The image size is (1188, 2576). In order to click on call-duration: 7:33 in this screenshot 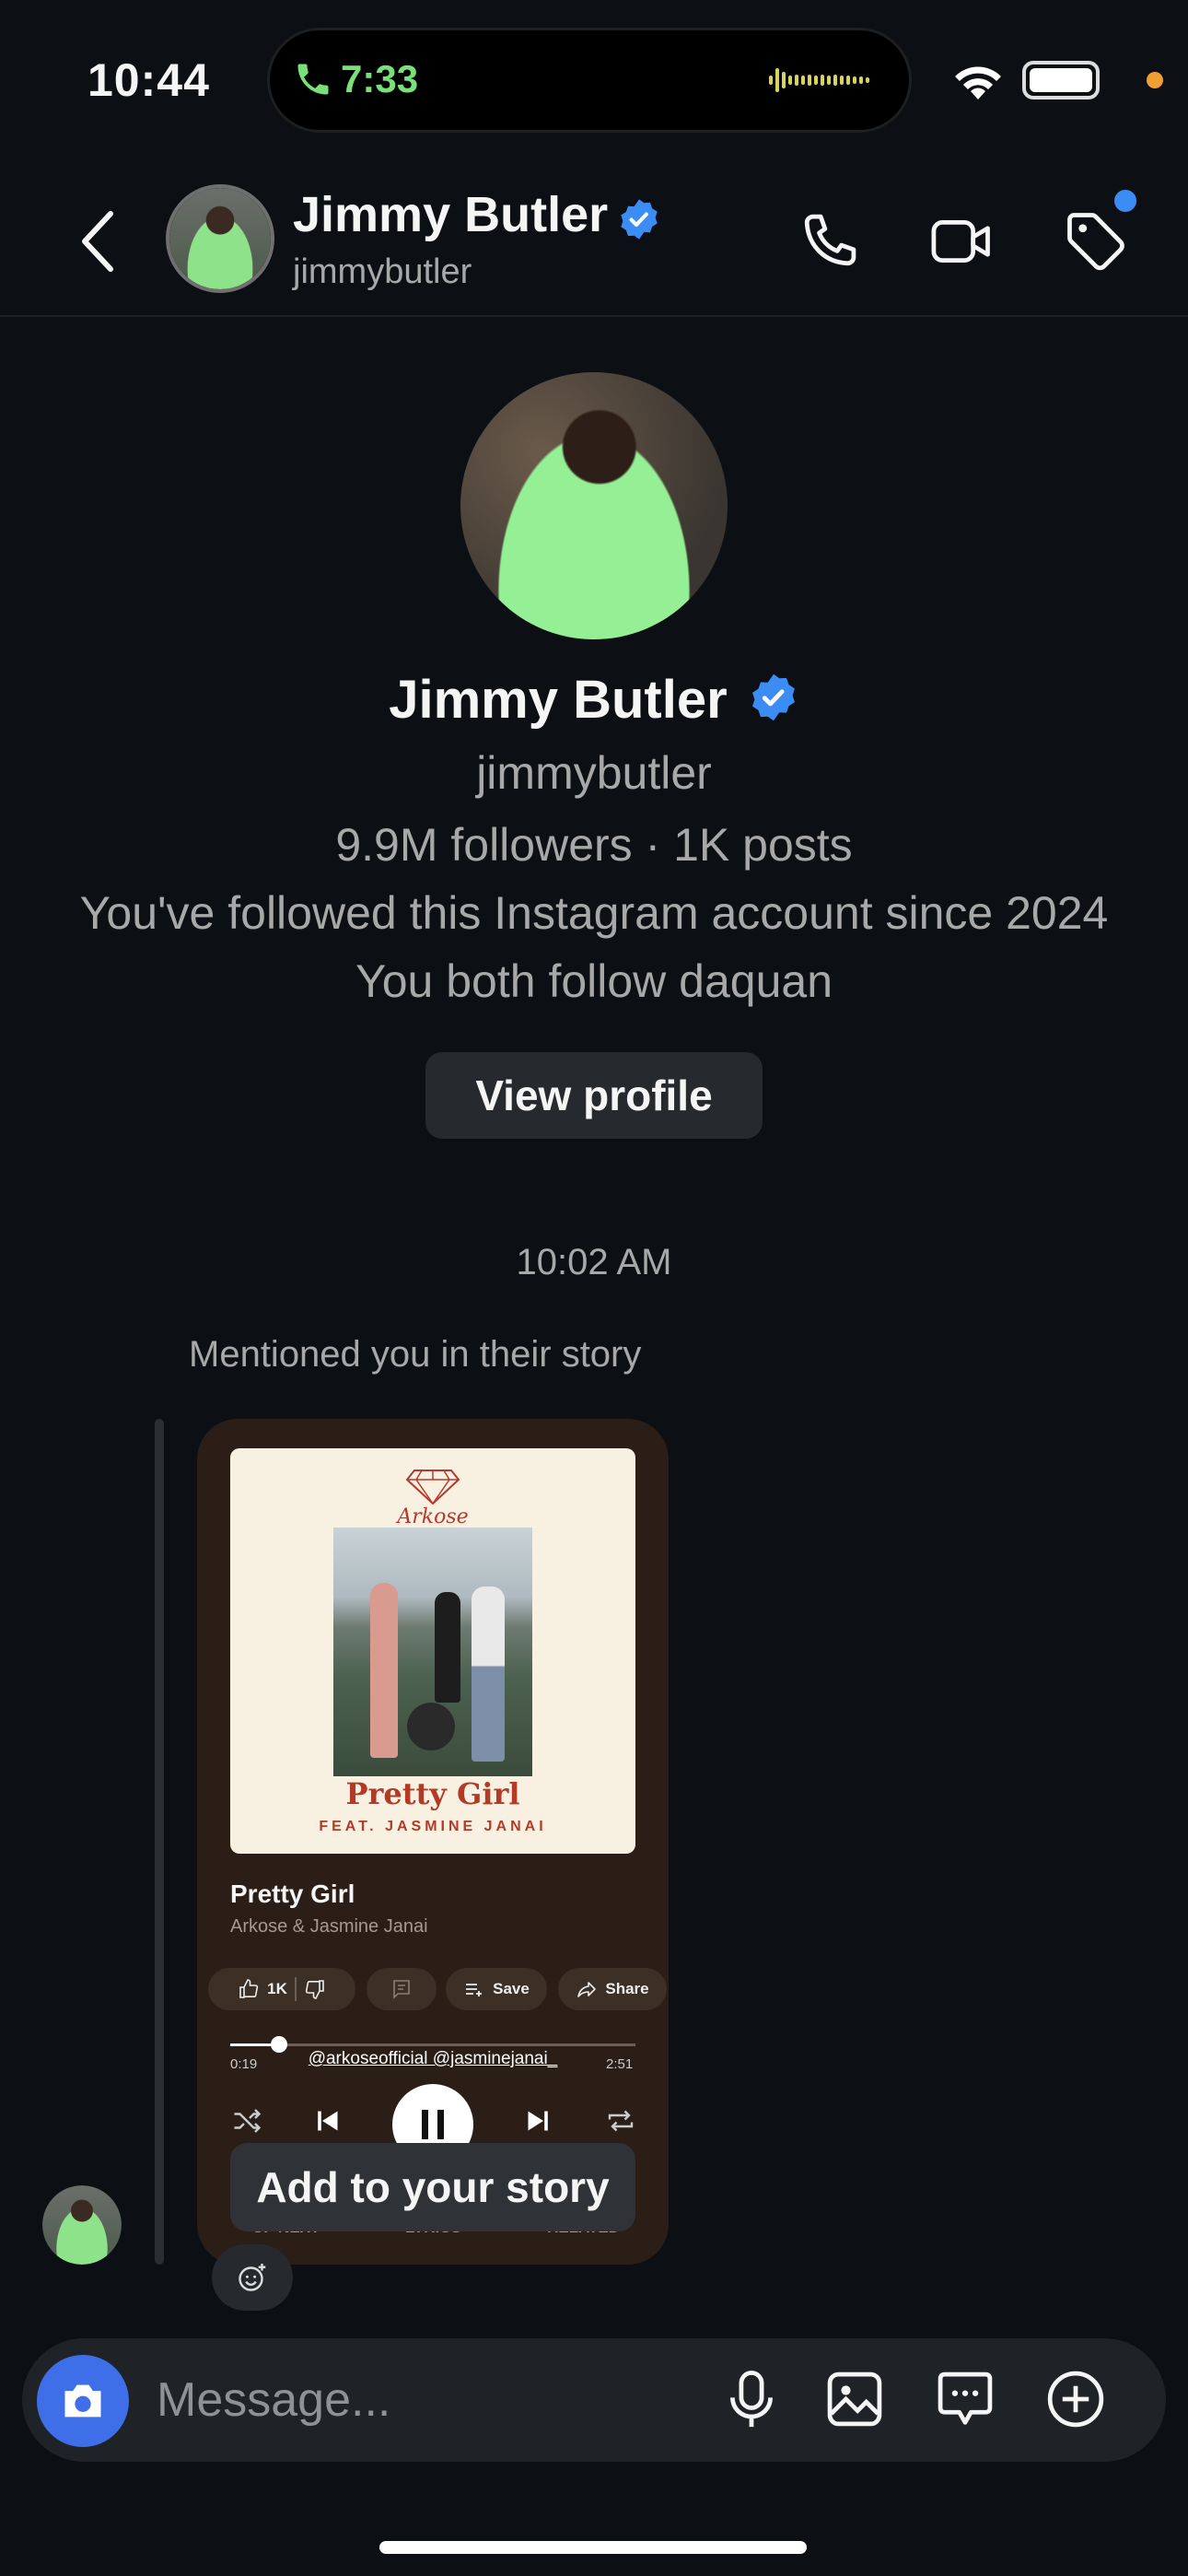, I will do `click(380, 78)`.